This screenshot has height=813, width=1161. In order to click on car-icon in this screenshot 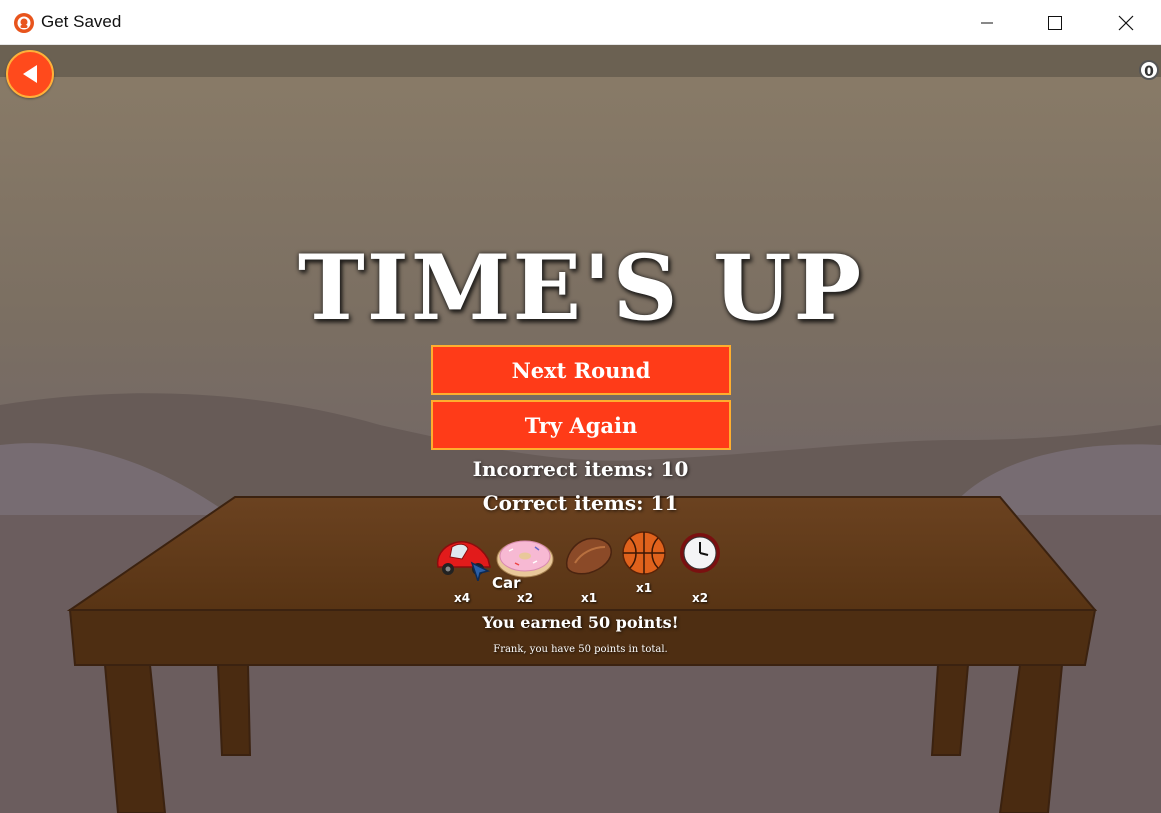, I will do `click(463, 562)`.